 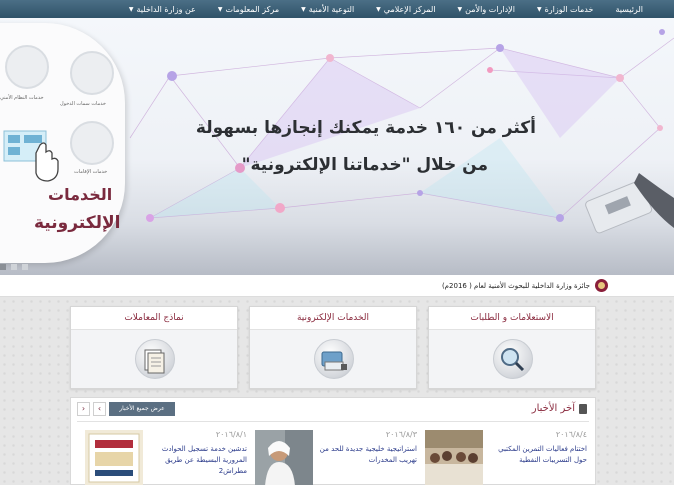 I want to click on document-icon, so click(x=583, y=408).